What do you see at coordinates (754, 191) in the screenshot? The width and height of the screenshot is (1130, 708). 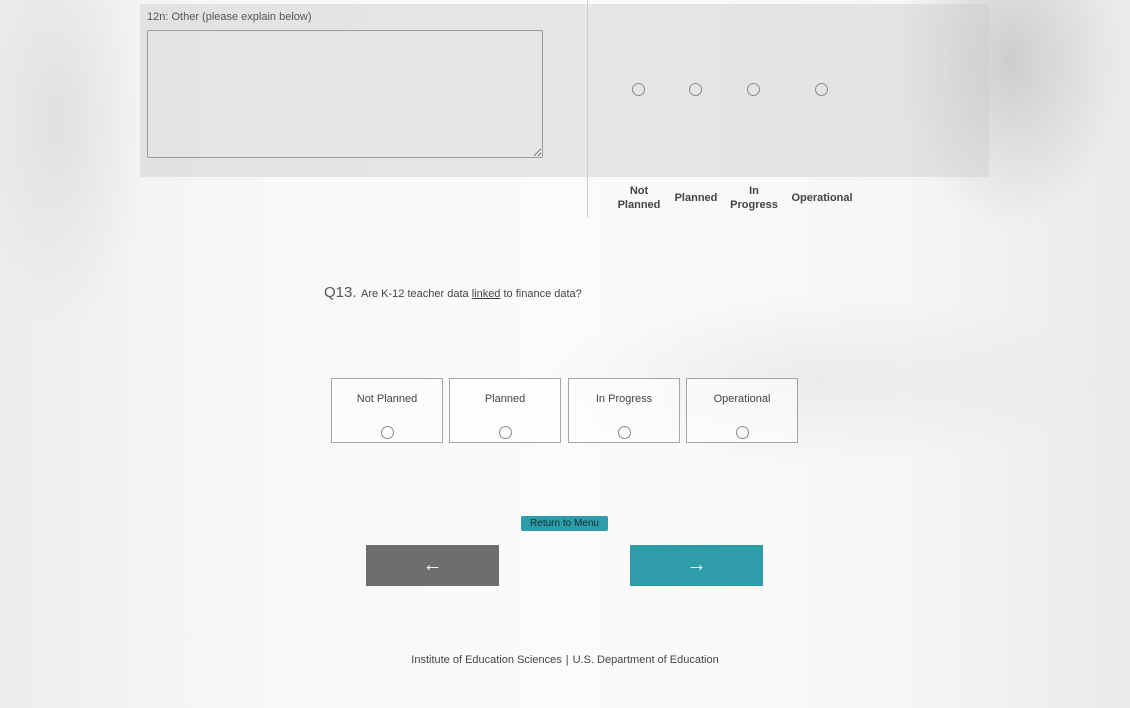 I see `column-header-line: In` at bounding box center [754, 191].